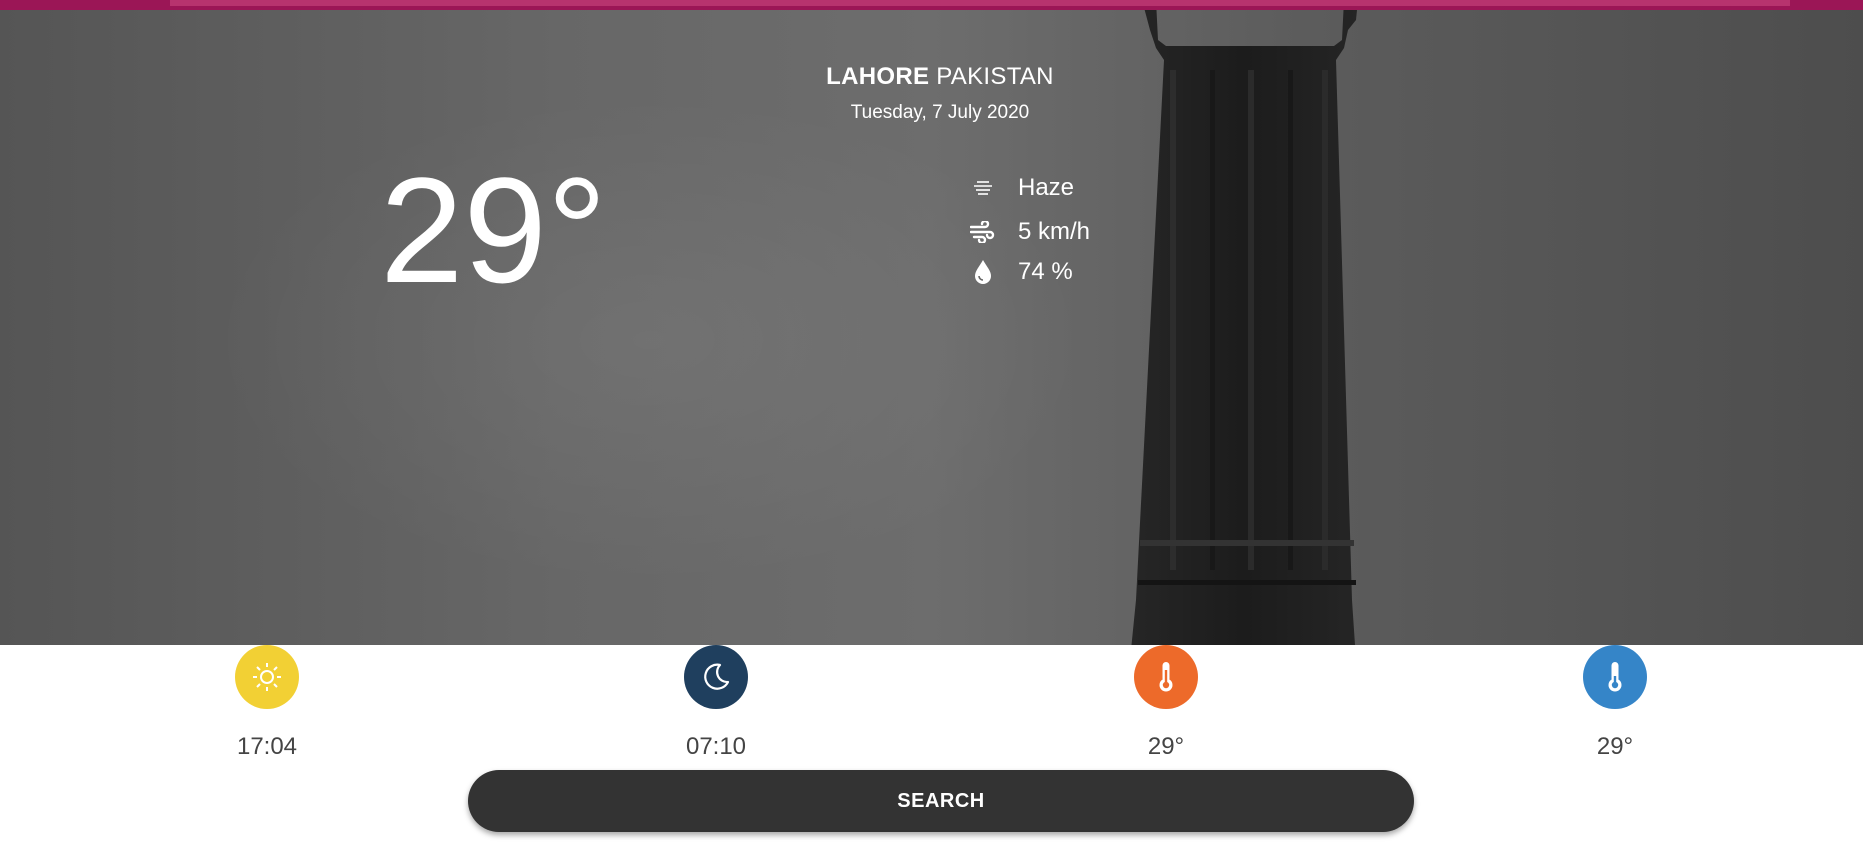  Describe the element at coordinates (941, 801) in the screenshot. I see `search-button: SEARCH` at that location.